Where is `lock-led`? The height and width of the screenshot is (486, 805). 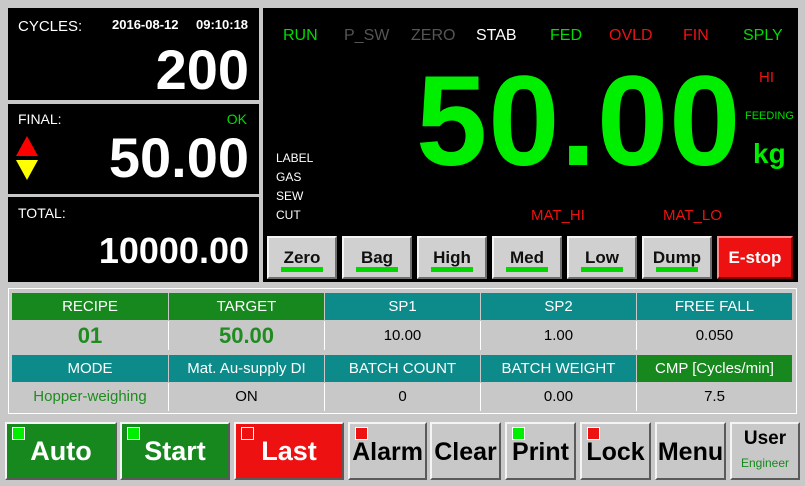 lock-led is located at coordinates (593, 433).